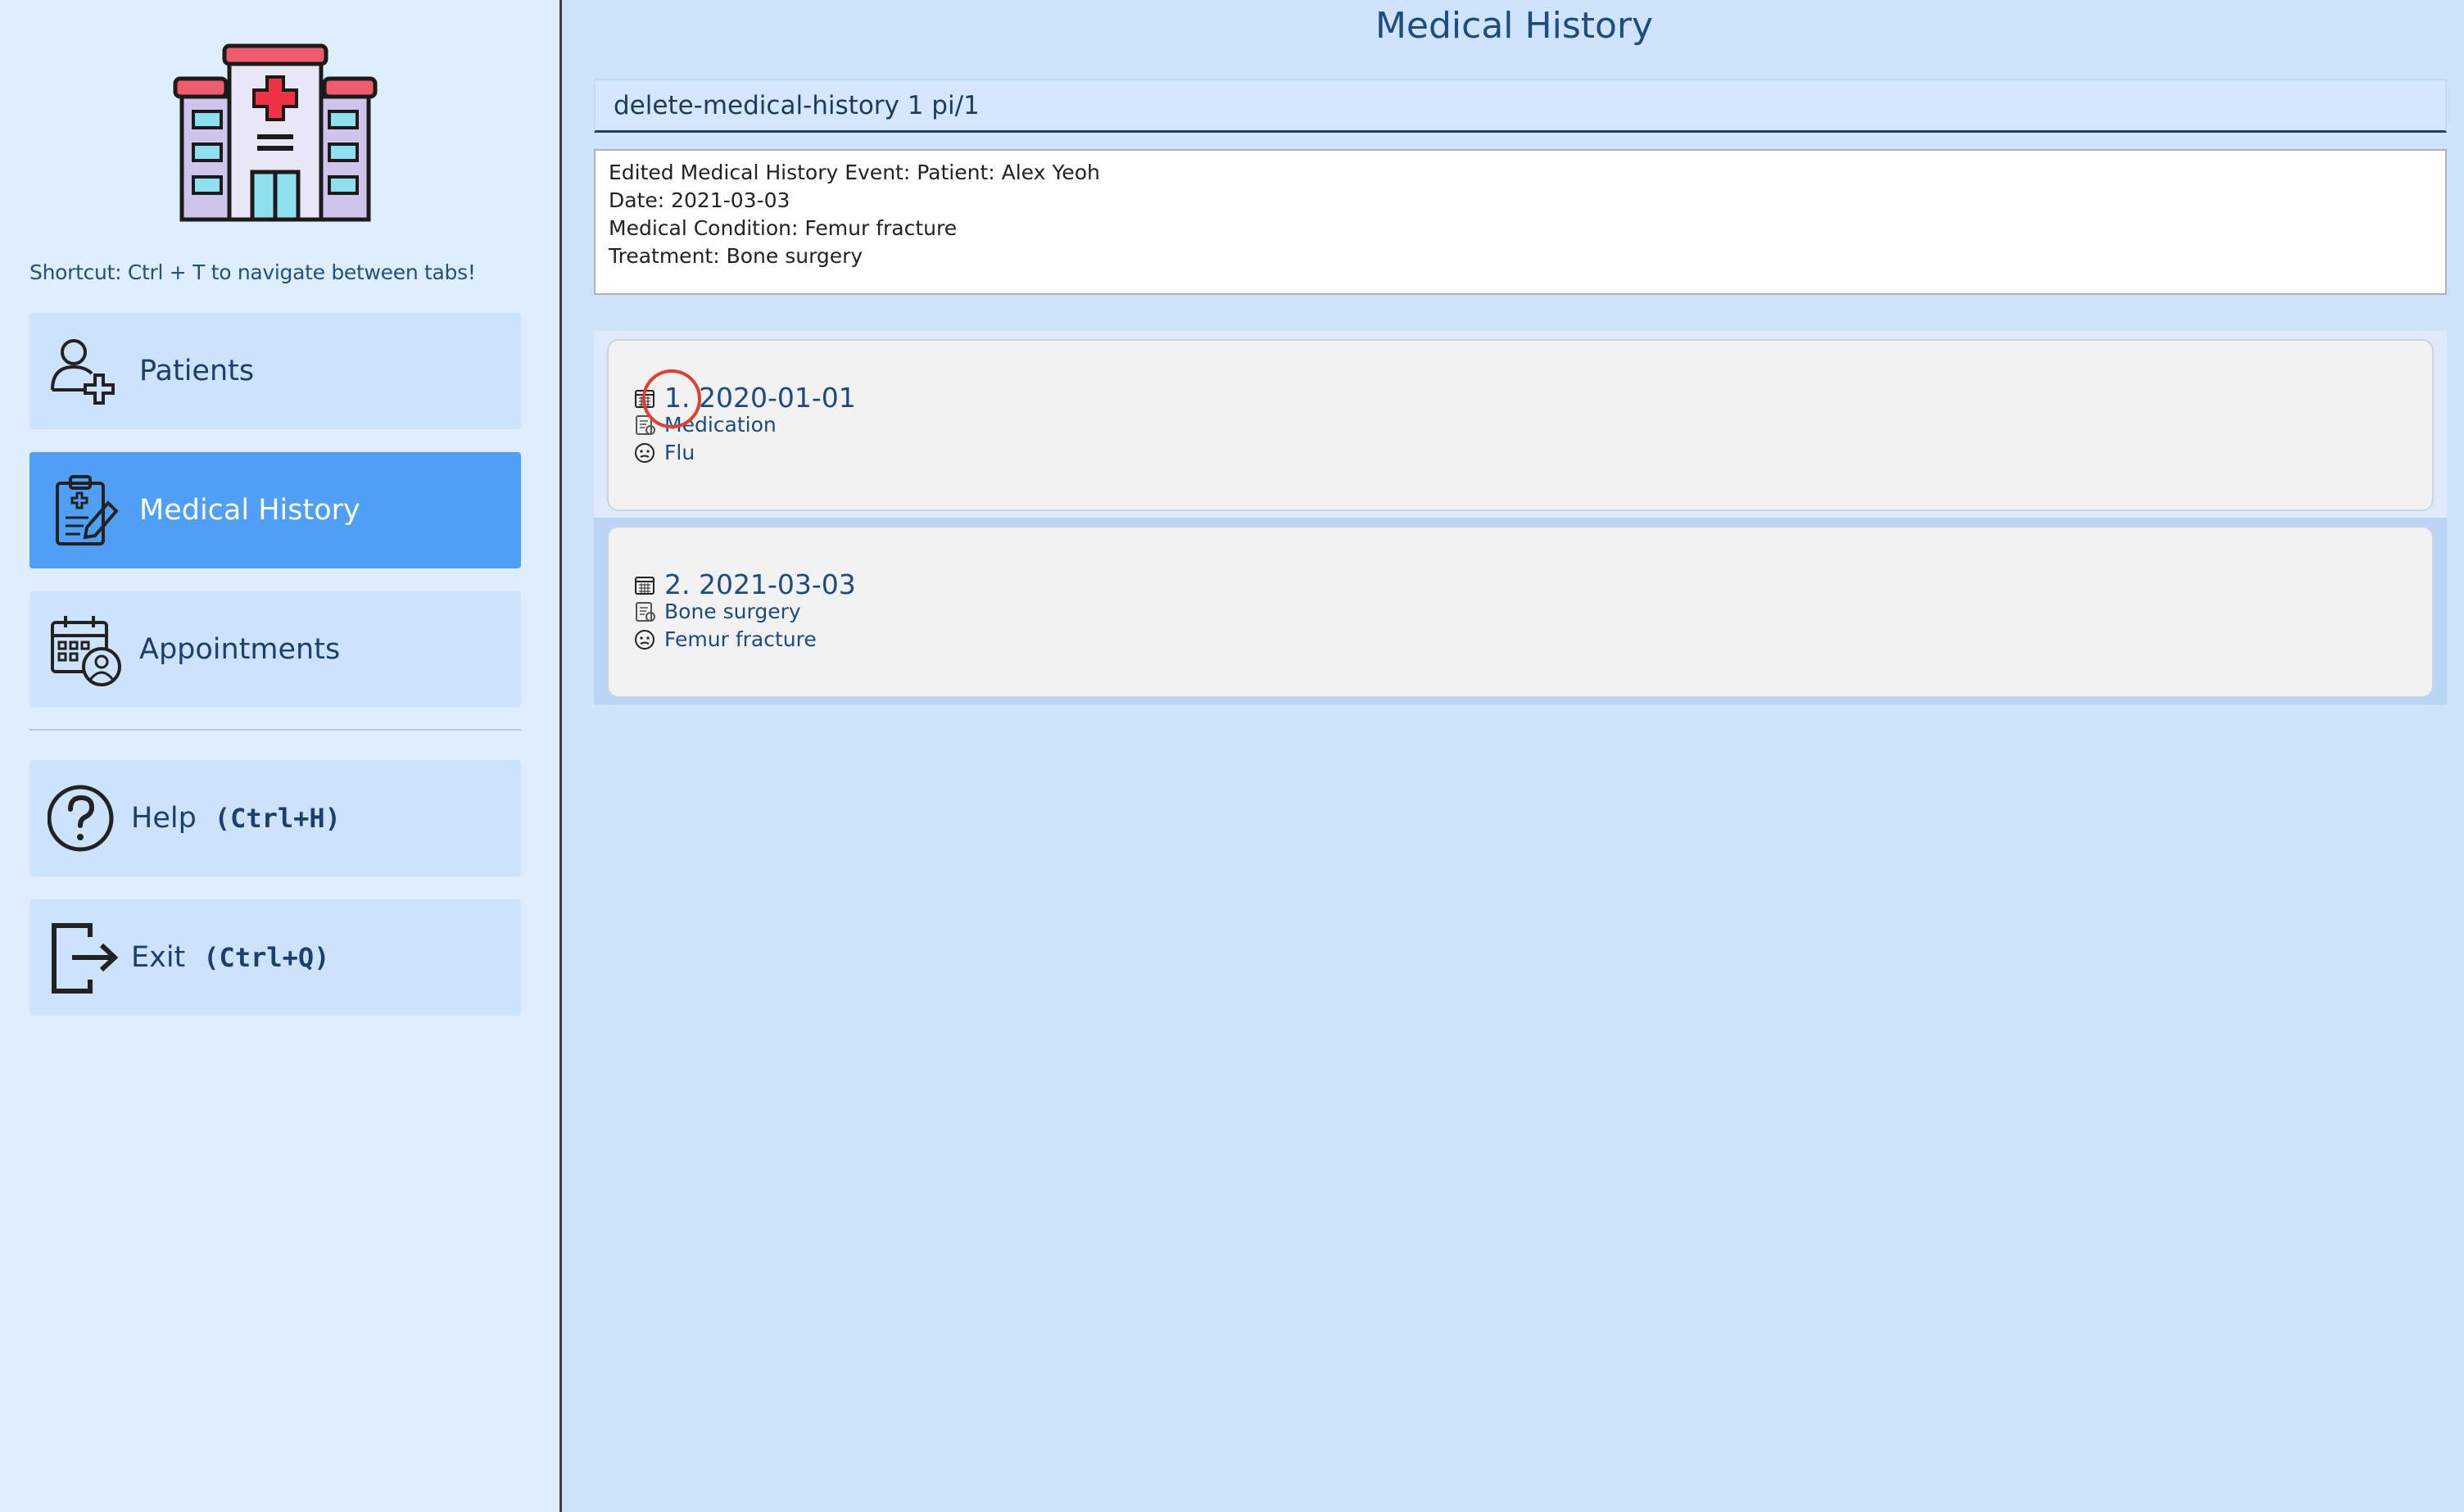 This screenshot has height=1512, width=2464. Describe the element at coordinates (1520, 106) in the screenshot. I see `command-input: delete-medical-history 1 pi/1` at that location.